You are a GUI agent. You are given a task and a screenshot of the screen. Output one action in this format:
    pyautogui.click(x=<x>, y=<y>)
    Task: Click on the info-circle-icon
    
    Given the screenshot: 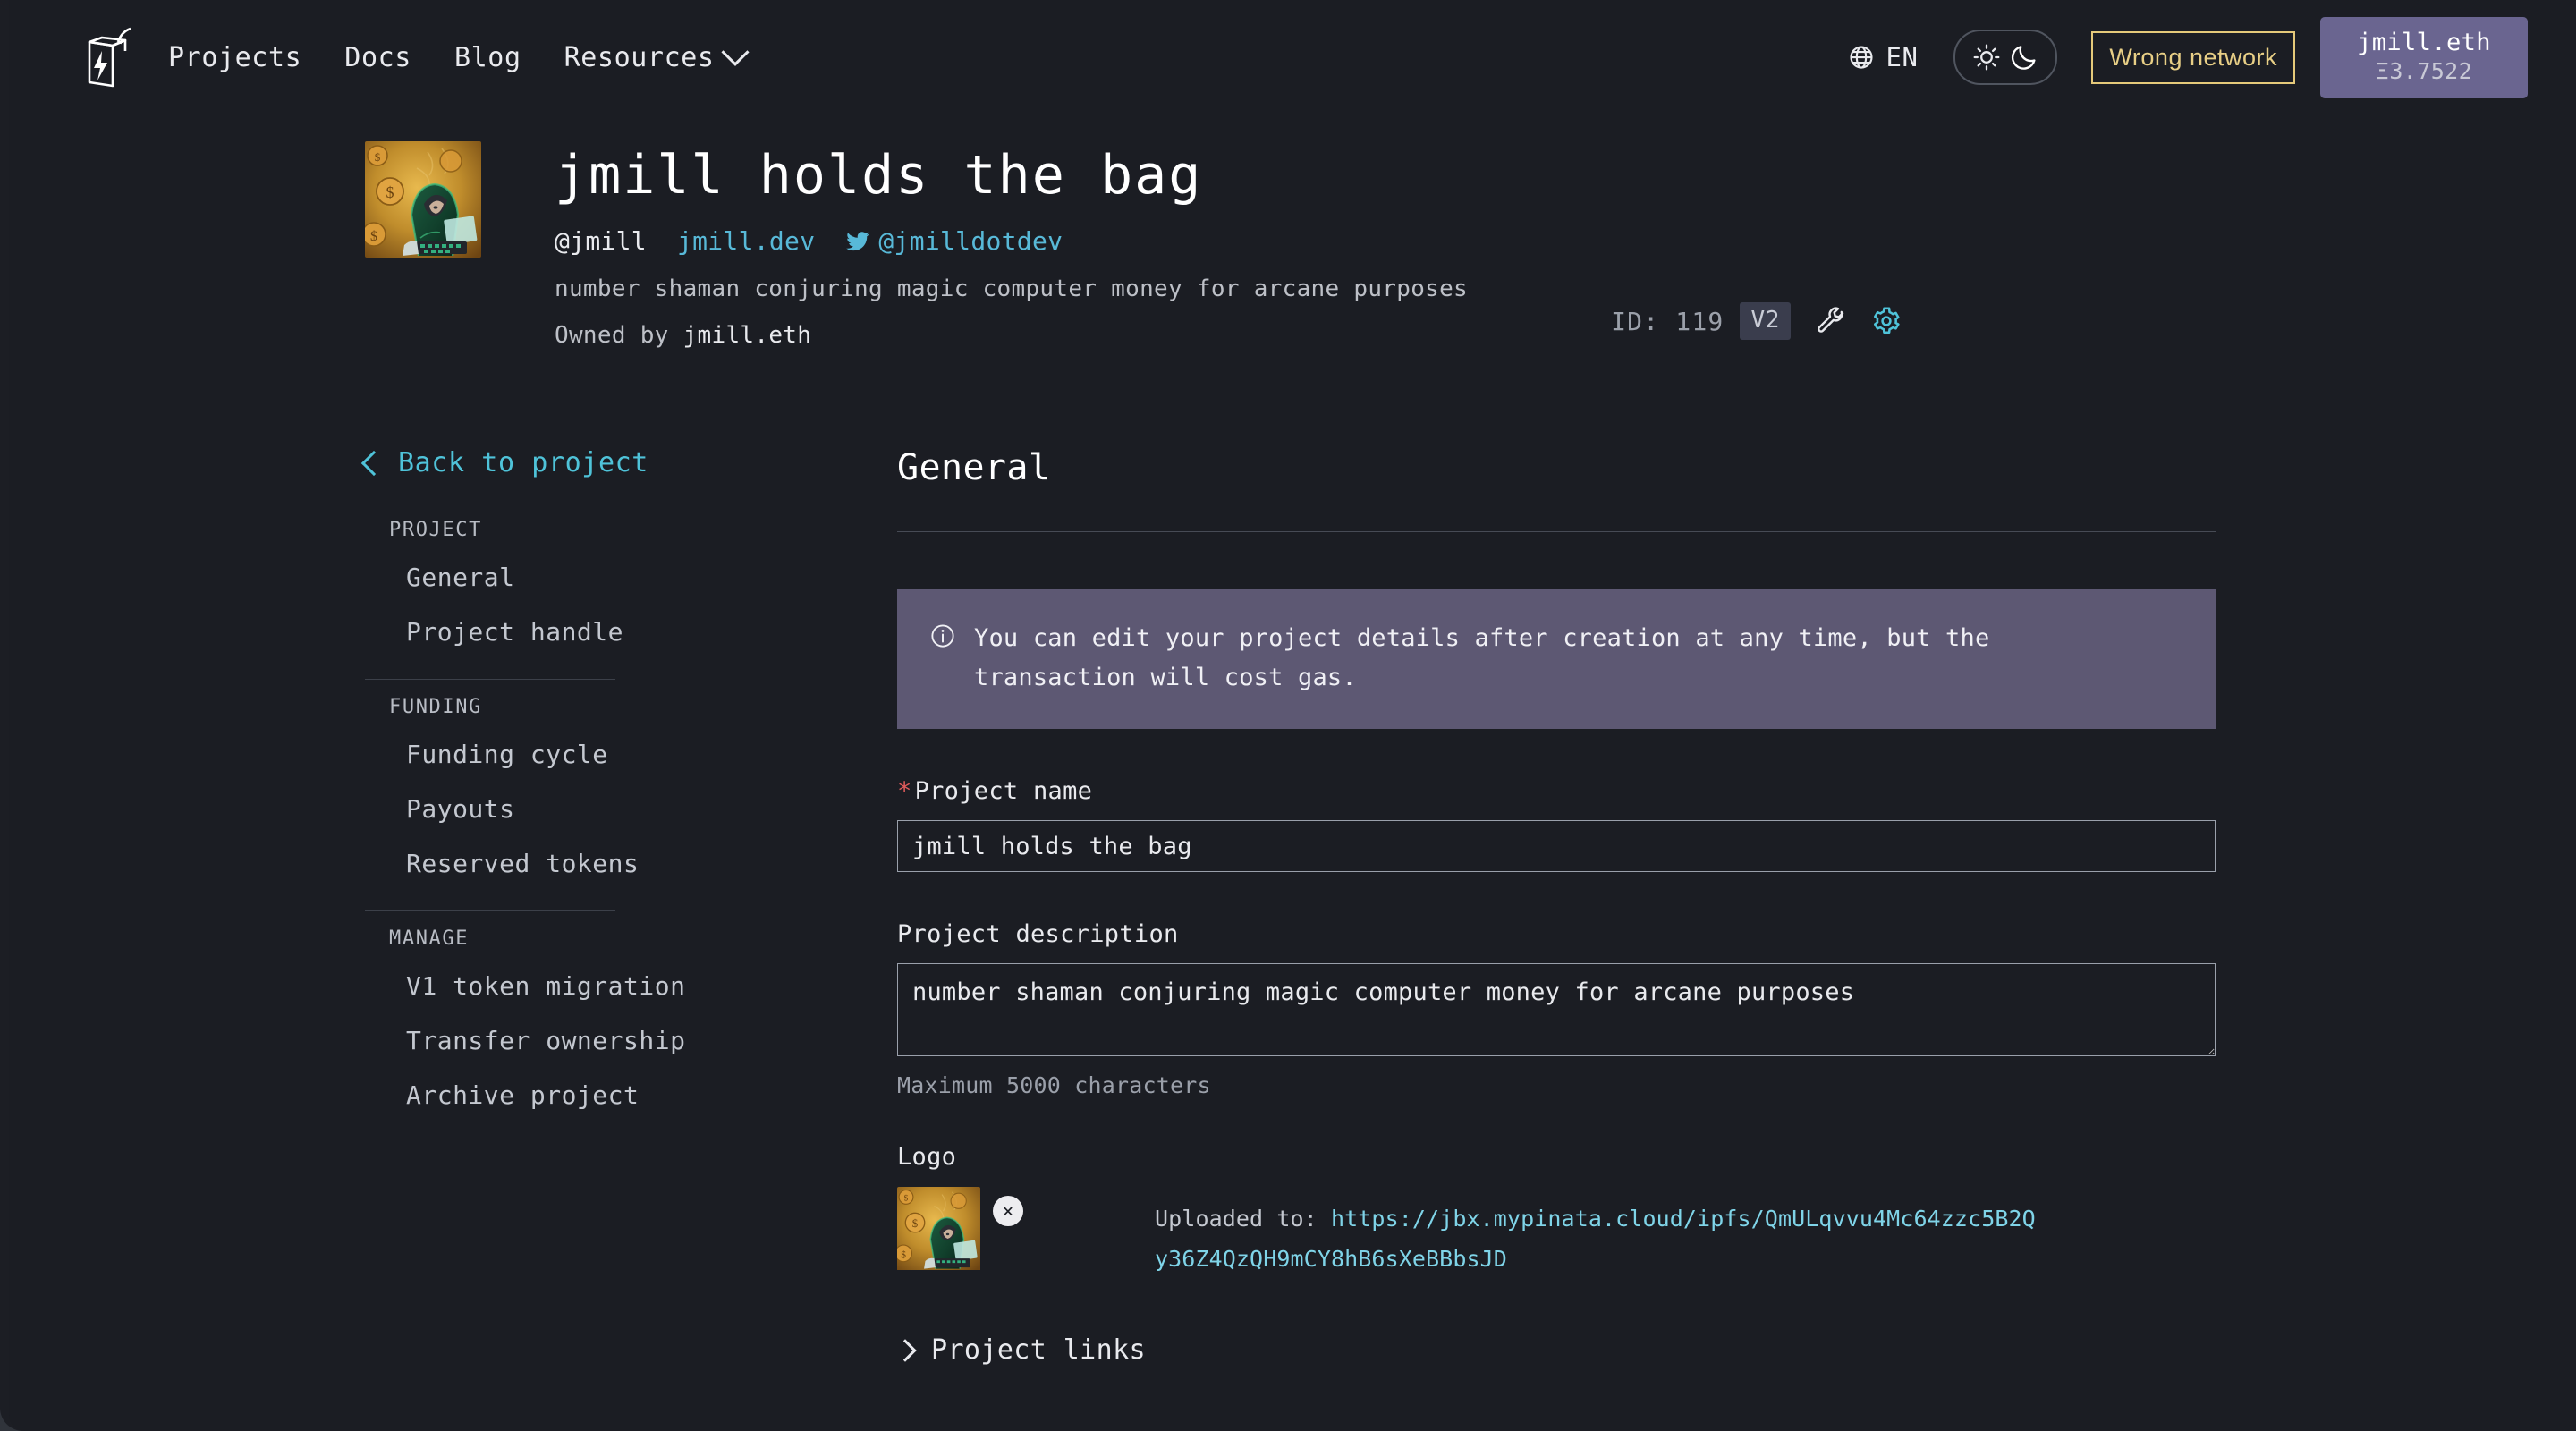 What is the action you would take?
    pyautogui.click(x=942, y=636)
    